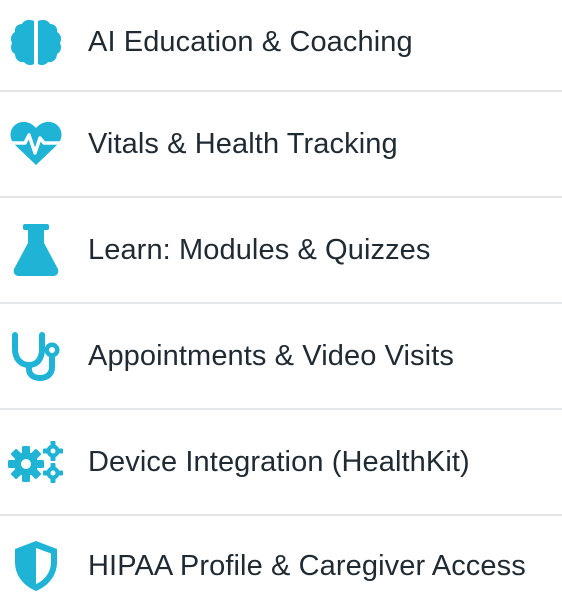  What do you see at coordinates (36, 42) in the screenshot?
I see `brain-icon` at bounding box center [36, 42].